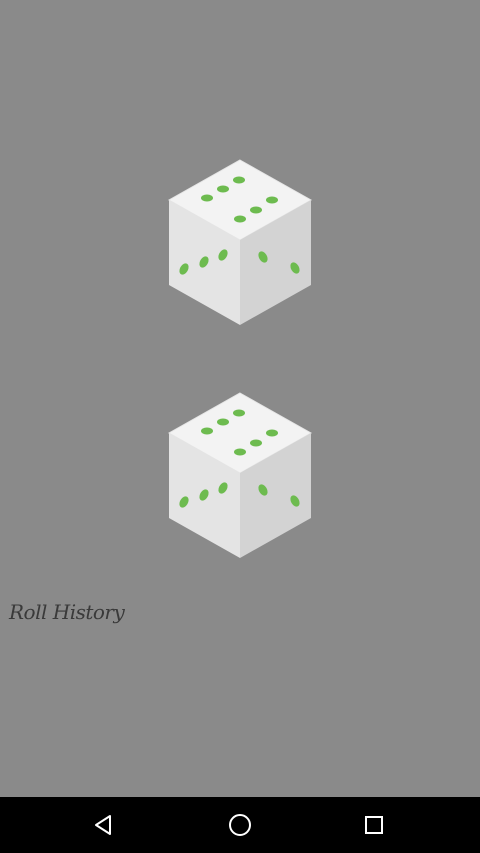 This screenshot has height=853, width=480. What do you see at coordinates (67, 612) in the screenshot?
I see `roll-history-label: Roll History` at bounding box center [67, 612].